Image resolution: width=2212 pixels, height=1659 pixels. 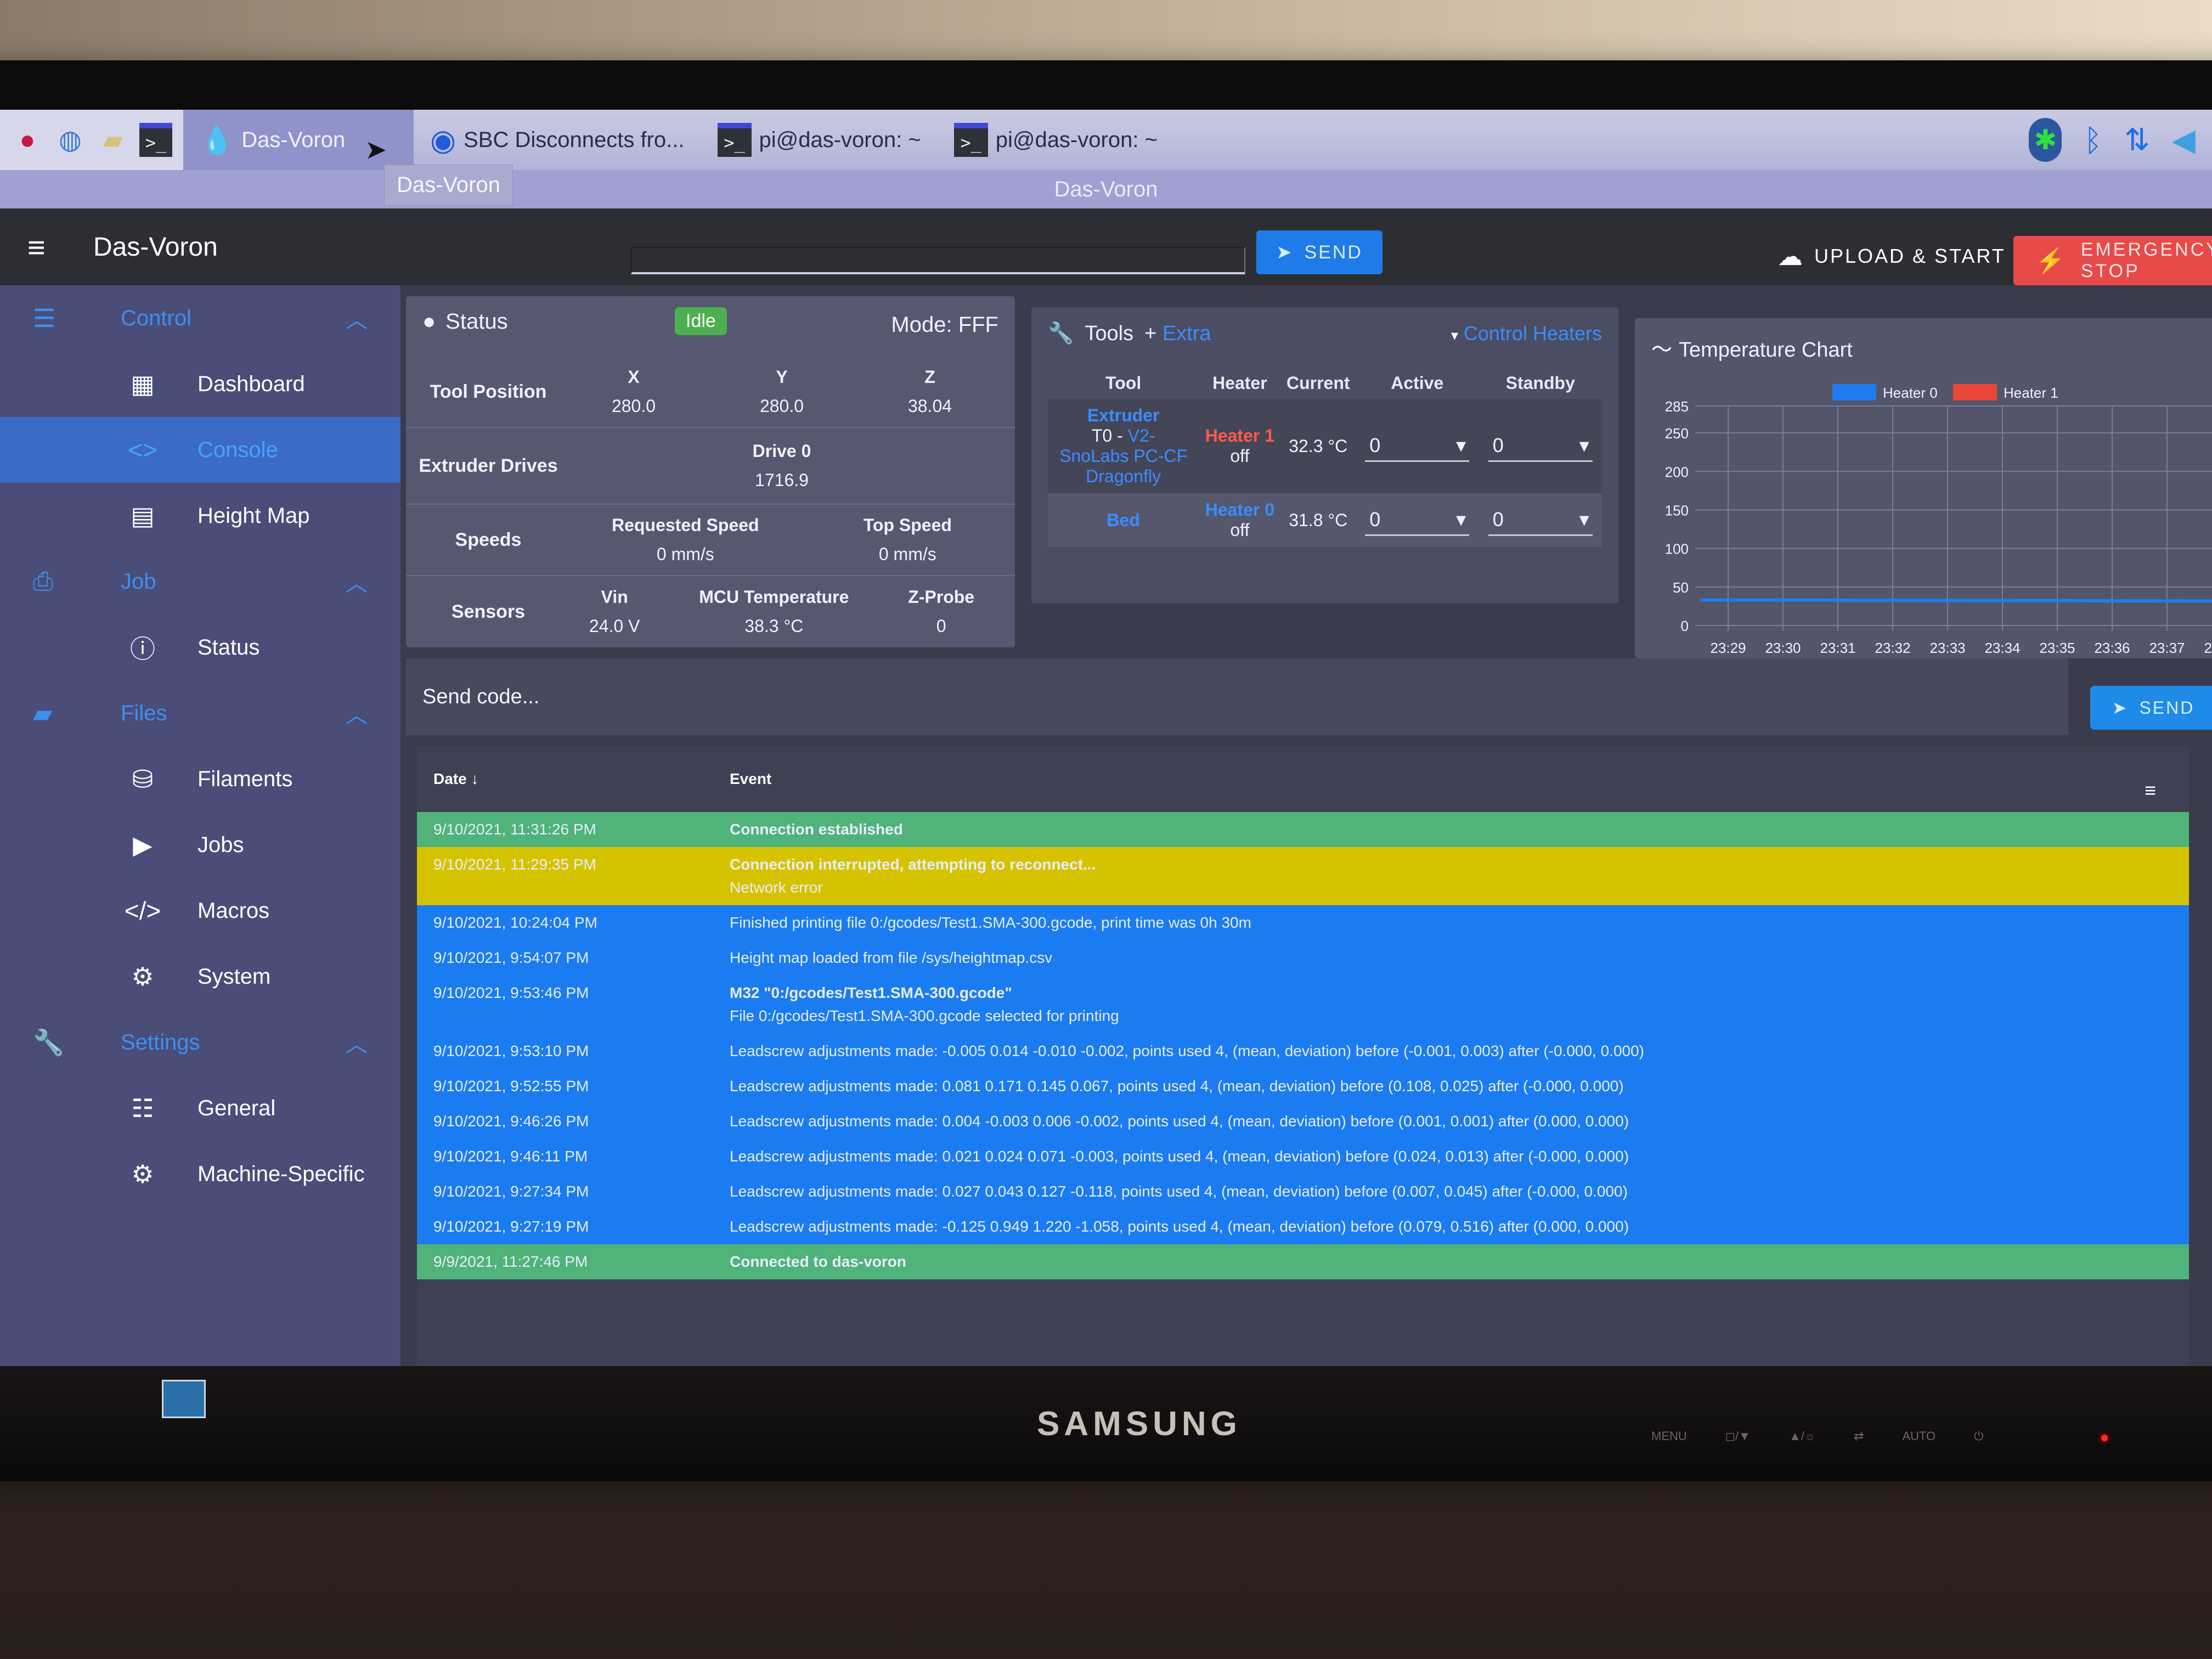 What do you see at coordinates (1077, 140) in the screenshot?
I see `task-label: pi@das-voron: ~` at bounding box center [1077, 140].